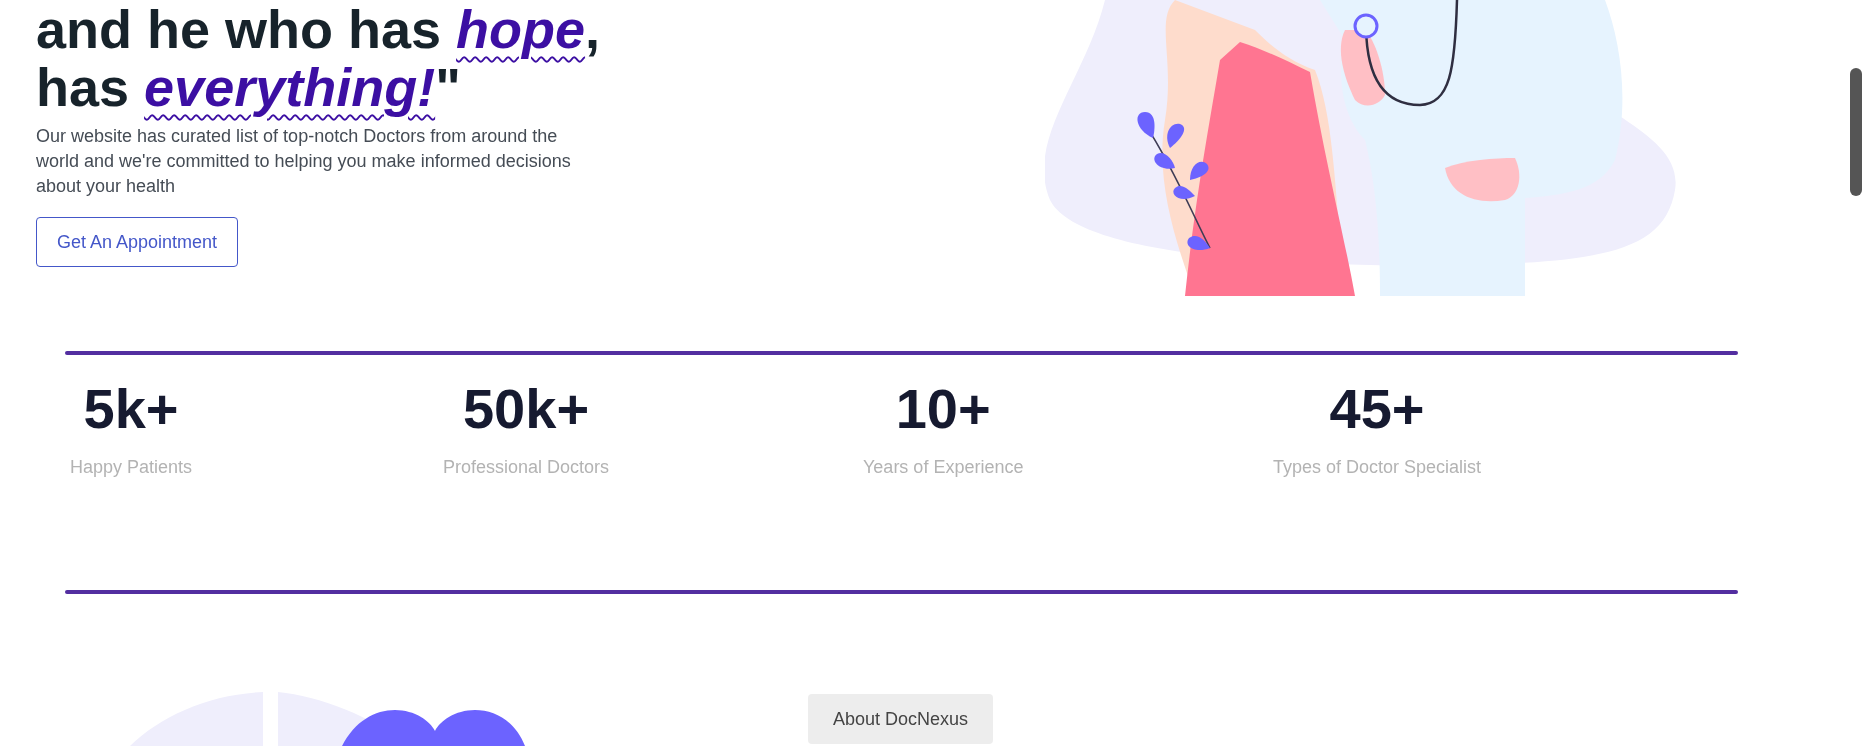  I want to click on stat-label: Types of Doctor Specialist, so click(1377, 467).